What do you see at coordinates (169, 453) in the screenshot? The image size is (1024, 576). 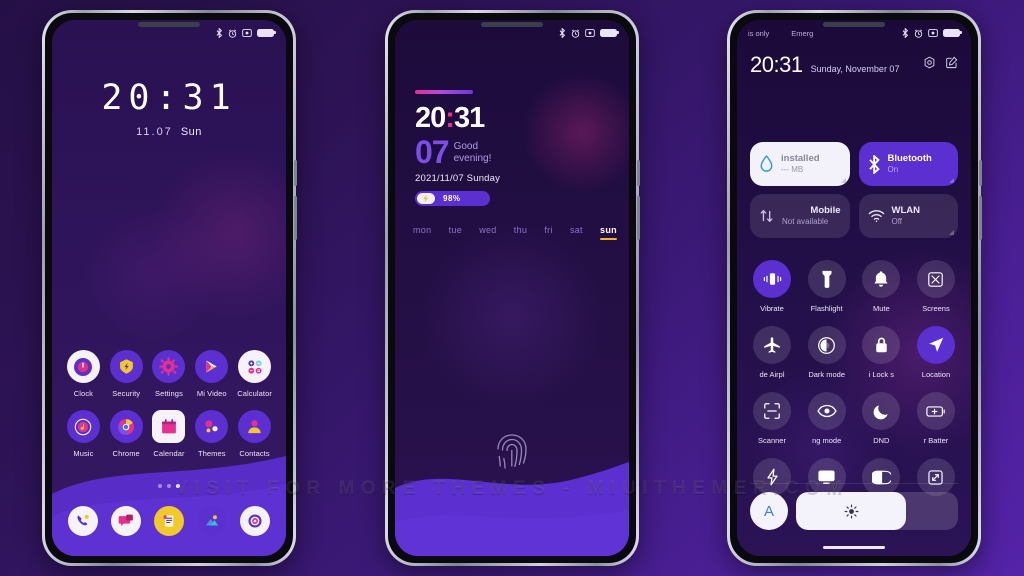 I see `app-label: Calendar` at bounding box center [169, 453].